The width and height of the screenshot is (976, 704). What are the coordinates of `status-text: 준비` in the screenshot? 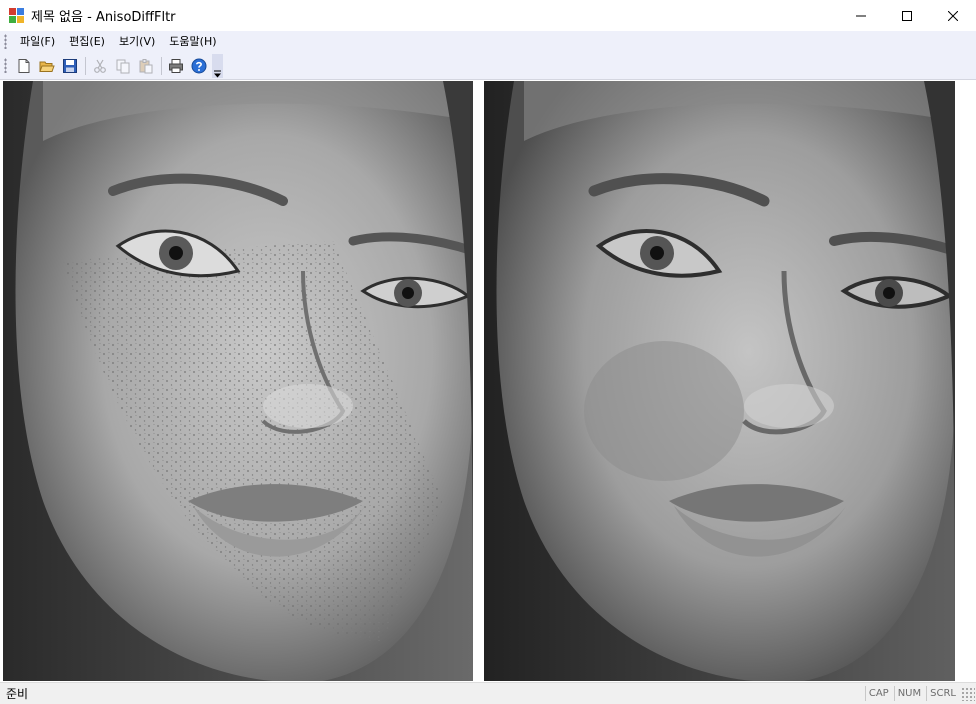 It's located at (17, 694).